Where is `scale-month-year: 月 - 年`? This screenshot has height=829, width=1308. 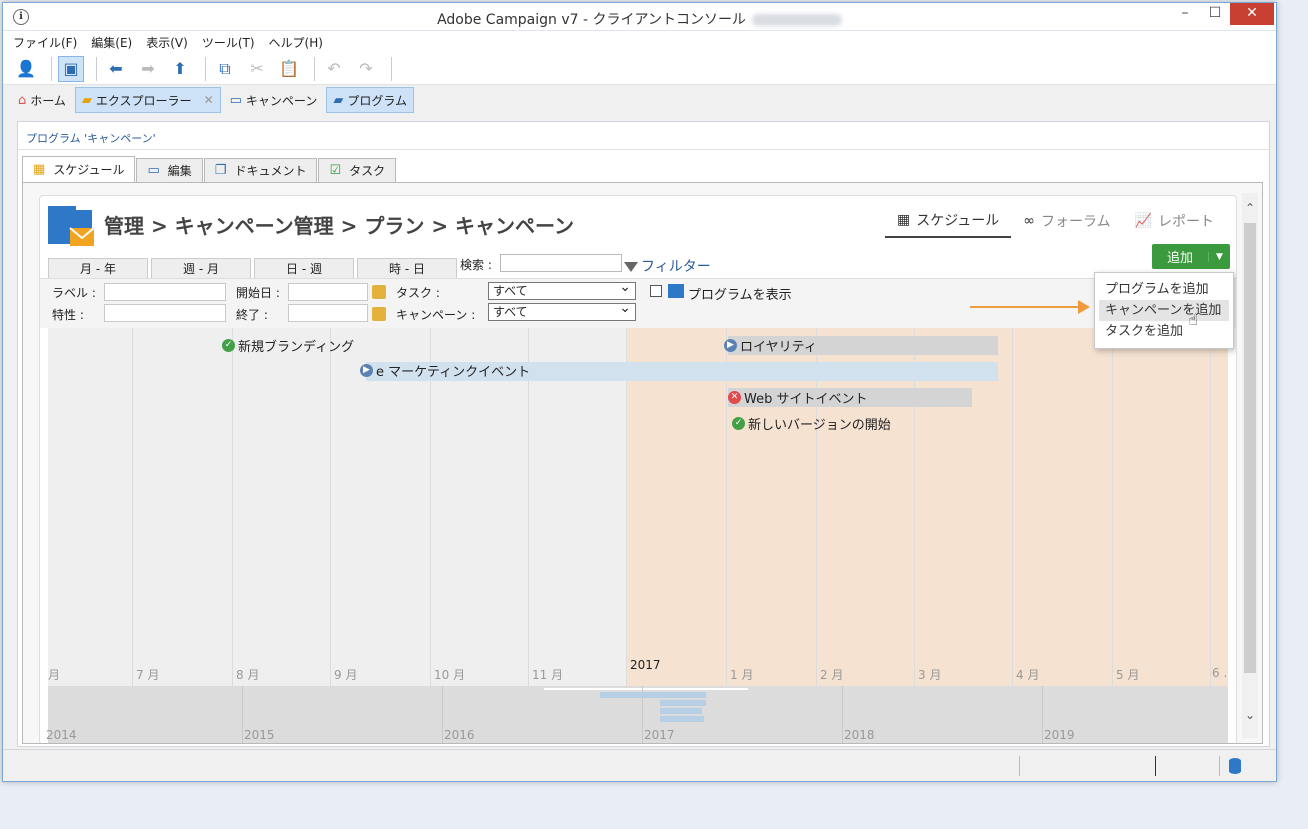 scale-month-year: 月 - 年 is located at coordinates (98, 268).